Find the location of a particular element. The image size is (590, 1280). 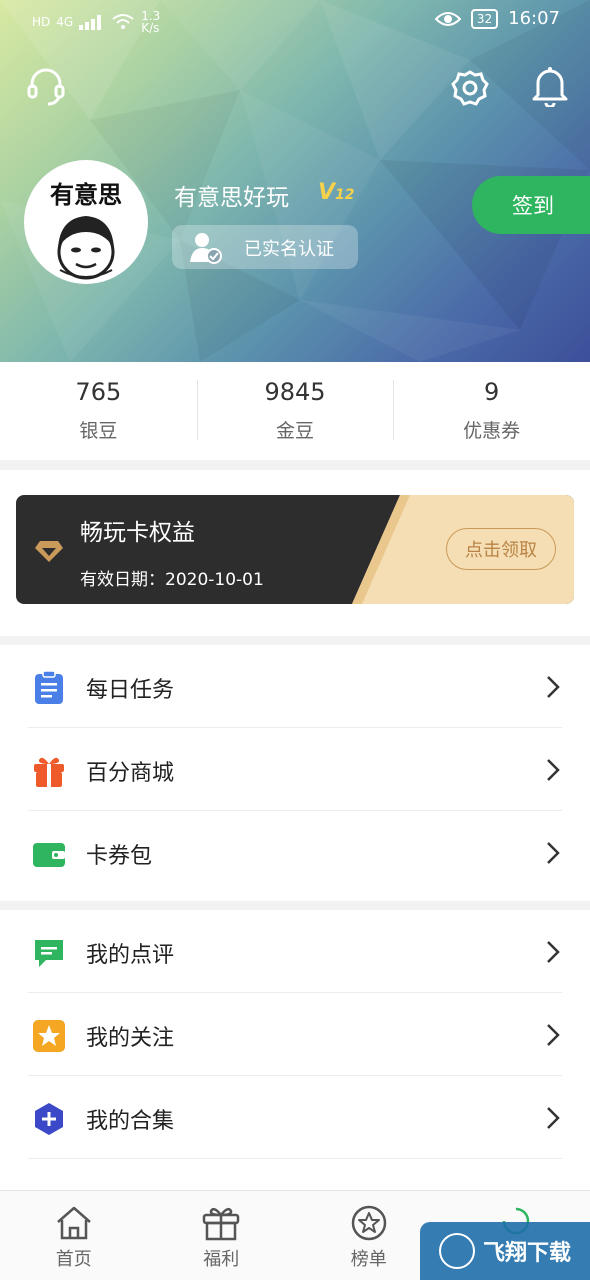

comment-icon is located at coordinates (49, 953).